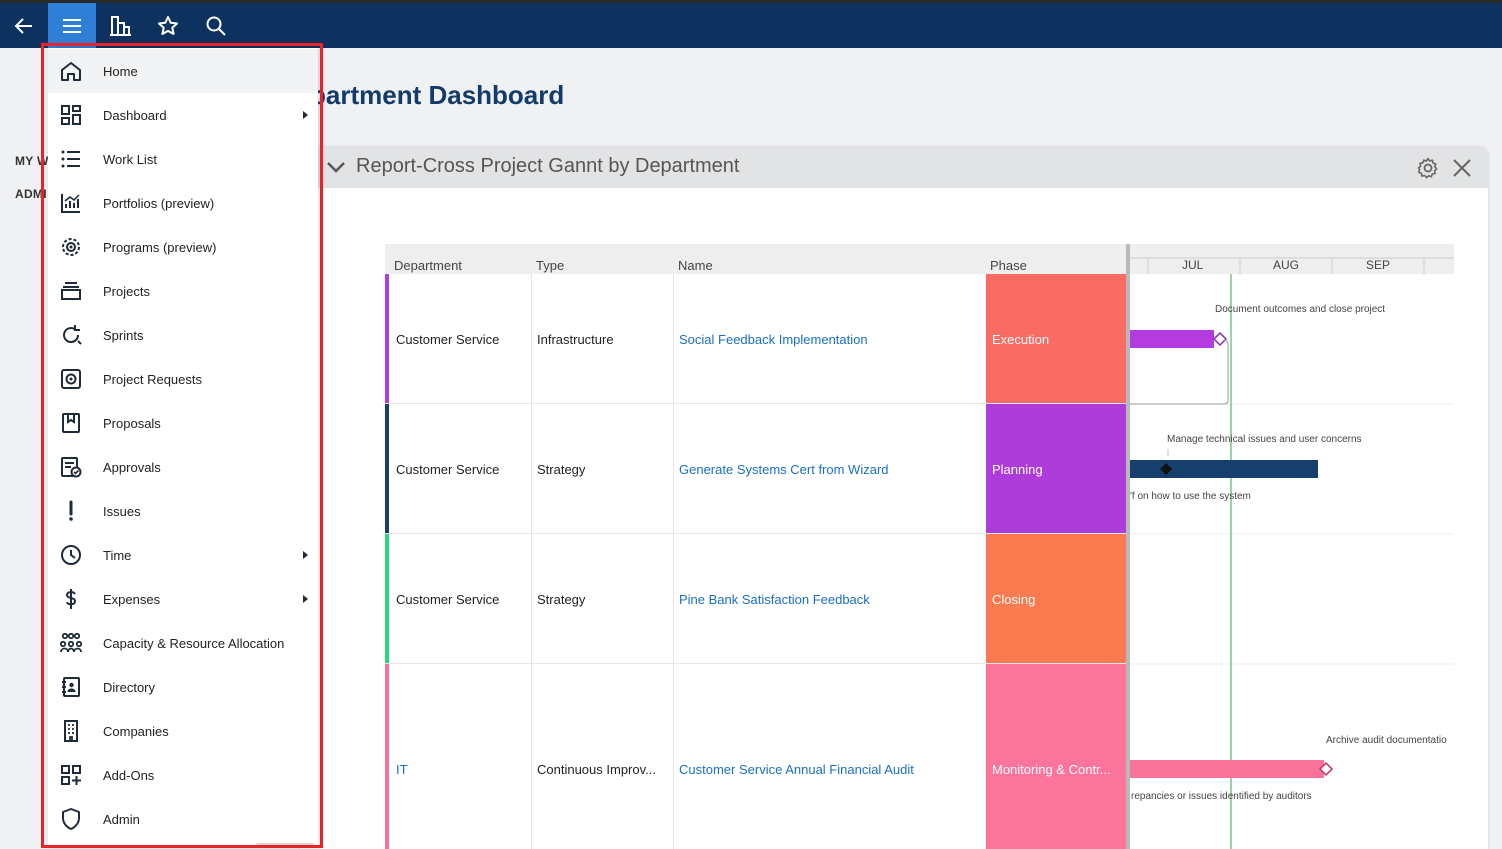  What do you see at coordinates (183, 159) in the screenshot?
I see `menu-item-work-list: Work List` at bounding box center [183, 159].